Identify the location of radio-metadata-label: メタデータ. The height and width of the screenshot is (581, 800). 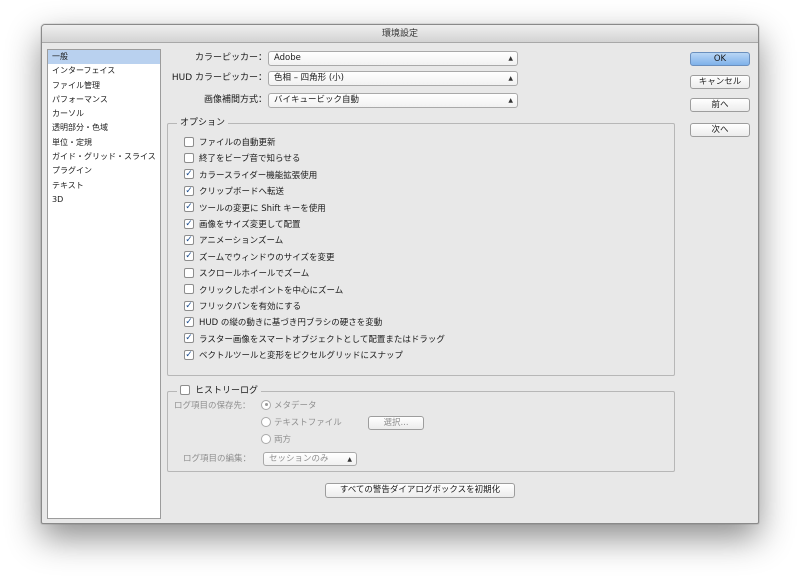
(295, 406).